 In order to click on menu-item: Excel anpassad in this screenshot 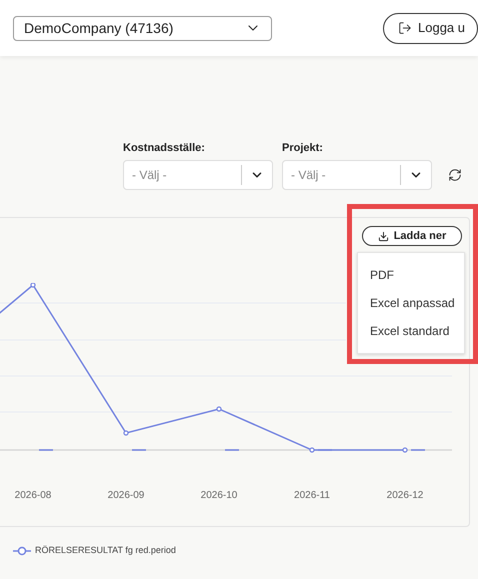, I will do `click(417, 303)`.